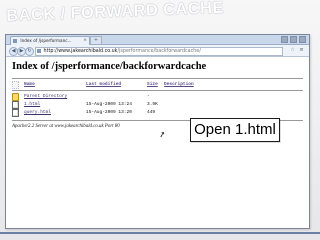  I want to click on table-row: Parent Directory -, so click(157, 97).